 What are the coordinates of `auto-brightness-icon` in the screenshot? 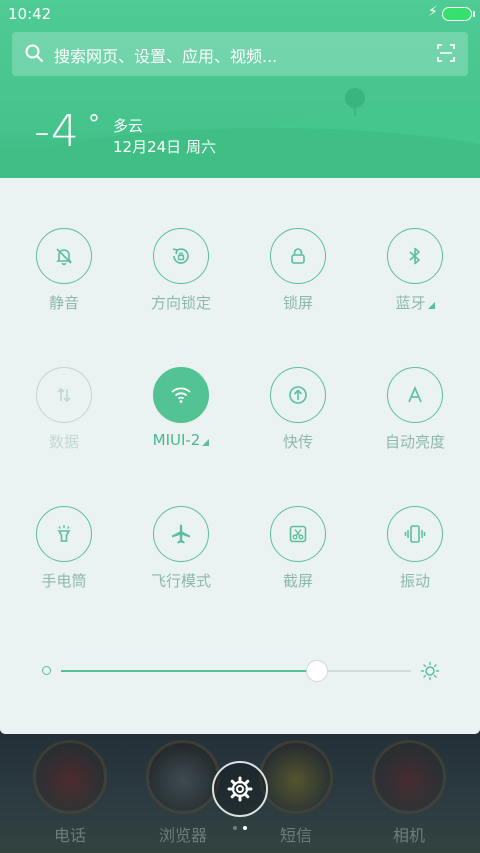 It's located at (415, 395).